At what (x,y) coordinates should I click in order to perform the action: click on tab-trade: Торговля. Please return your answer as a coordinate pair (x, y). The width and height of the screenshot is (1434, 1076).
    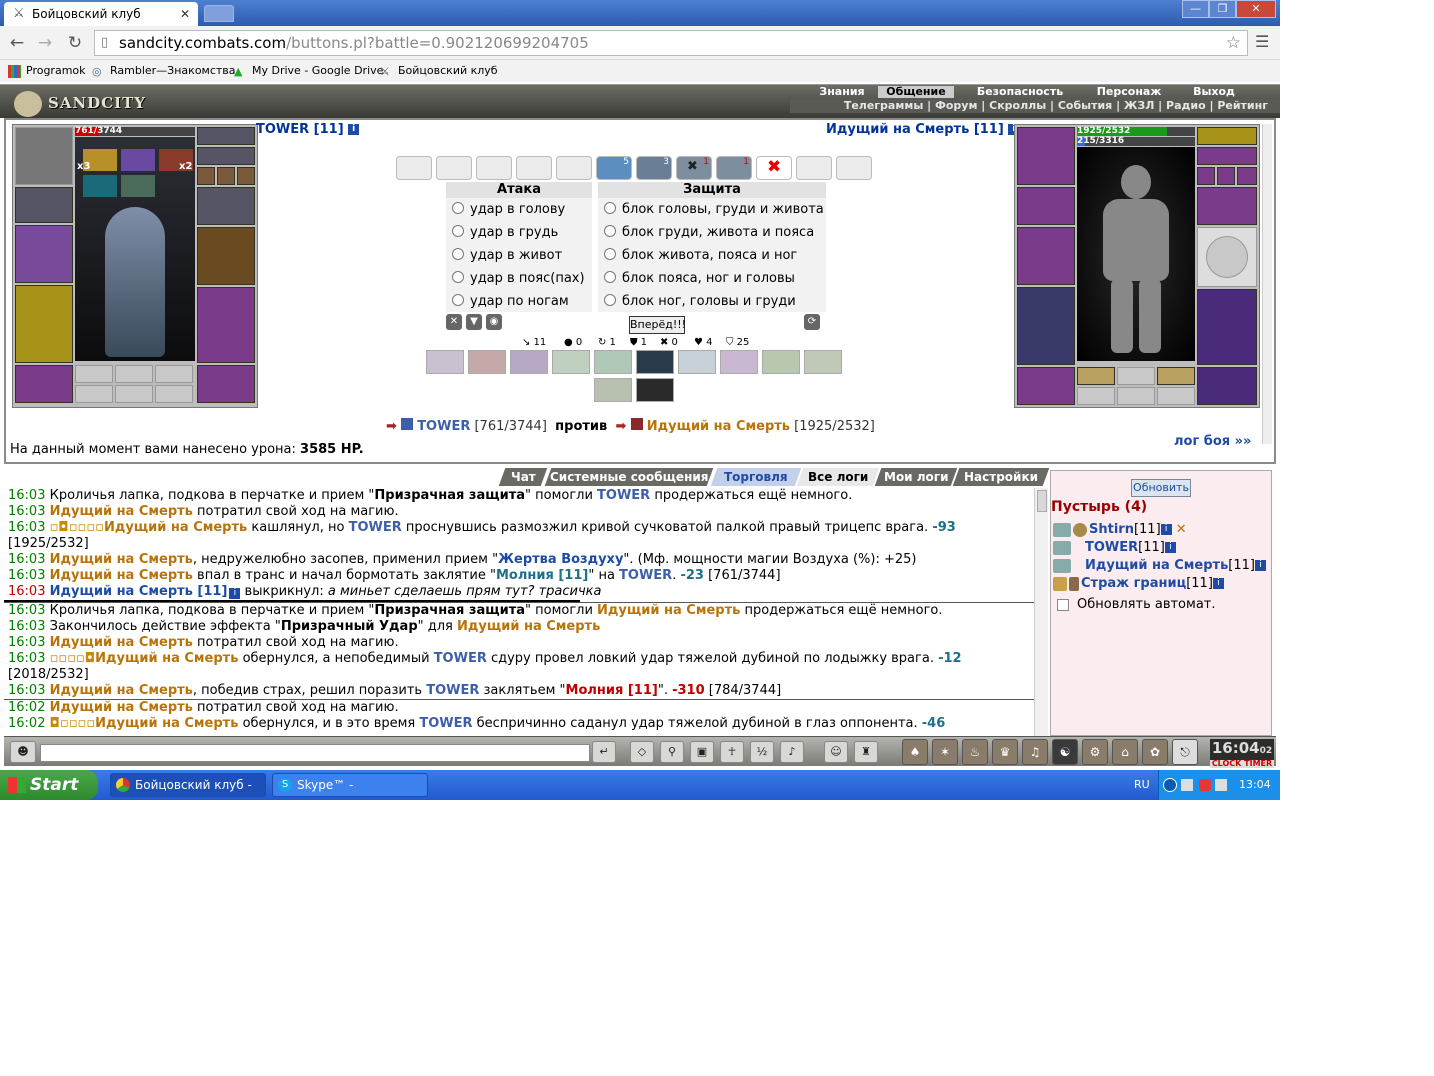
    Looking at the image, I should click on (756, 477).